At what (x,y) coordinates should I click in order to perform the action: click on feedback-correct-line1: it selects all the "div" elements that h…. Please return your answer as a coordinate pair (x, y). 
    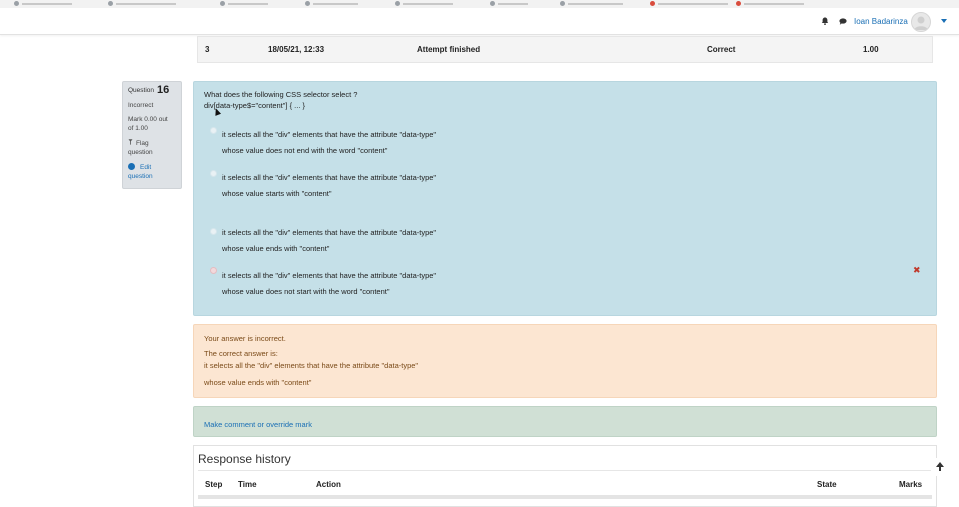
    Looking at the image, I should click on (311, 365).